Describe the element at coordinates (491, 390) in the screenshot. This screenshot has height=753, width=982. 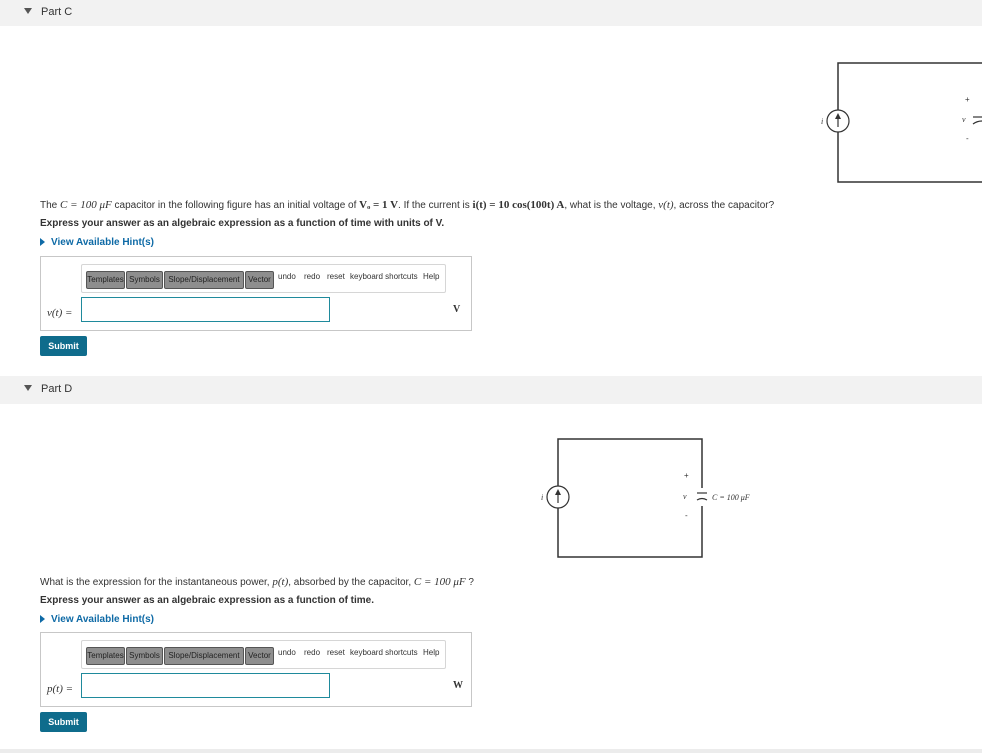
I see `part-d-header: Part D` at that location.